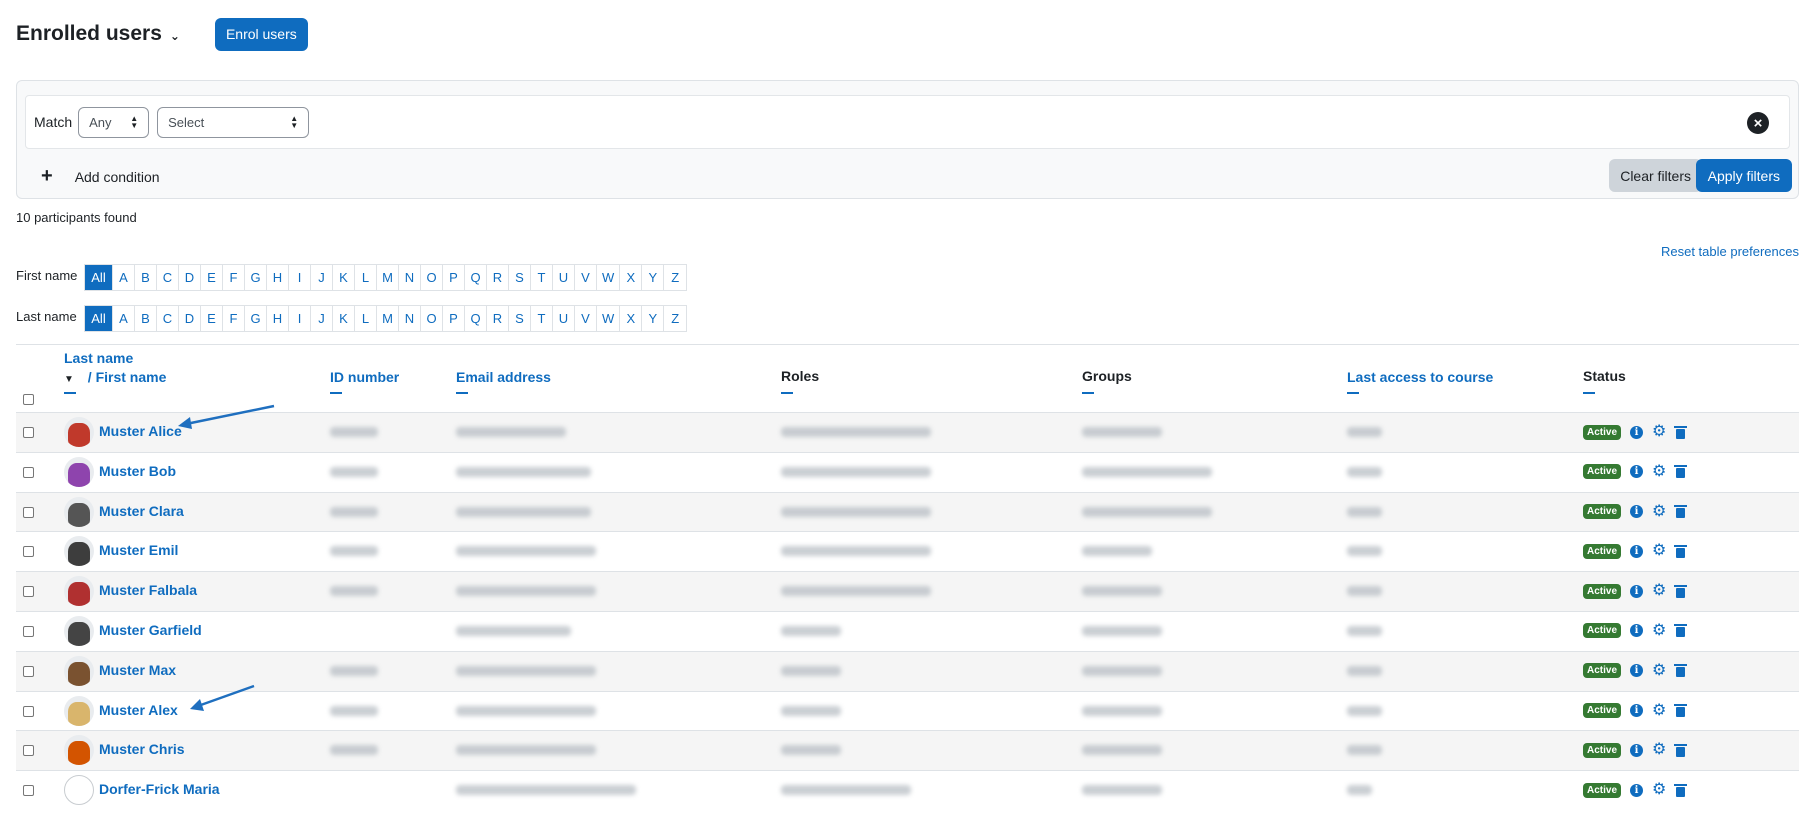  What do you see at coordinates (344, 277) in the screenshot?
I see `first-name-initial-k: K` at bounding box center [344, 277].